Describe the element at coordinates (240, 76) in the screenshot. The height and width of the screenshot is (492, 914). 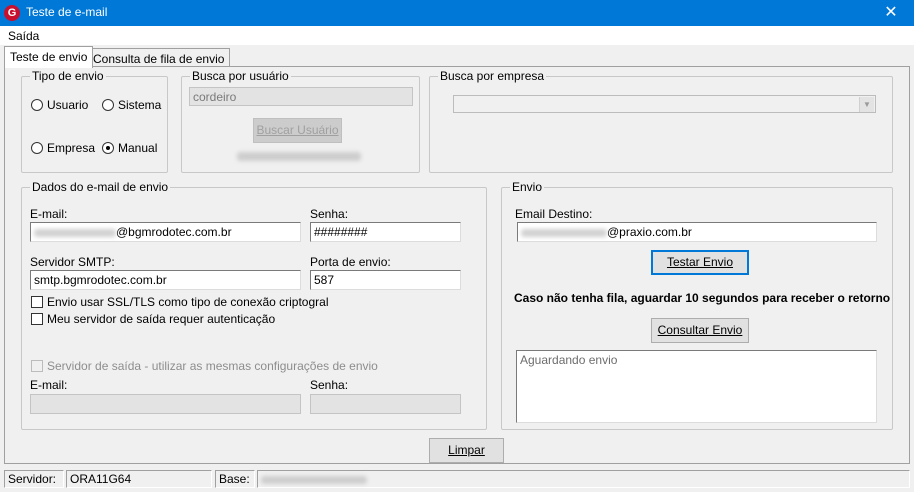
I see `busca-usuario-title: Busca por usuário` at that location.